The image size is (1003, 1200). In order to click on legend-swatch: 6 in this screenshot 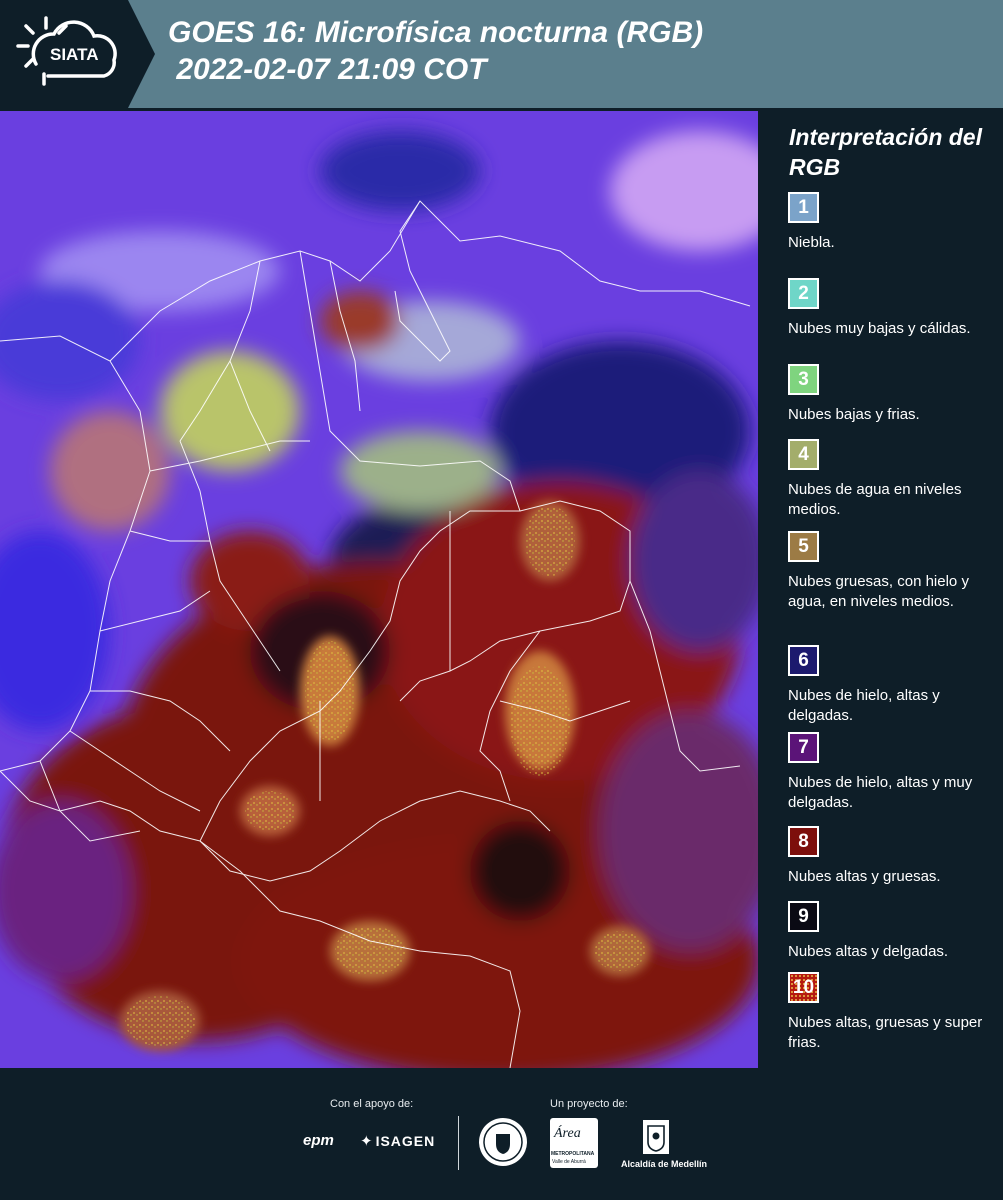, I will do `click(803, 660)`.